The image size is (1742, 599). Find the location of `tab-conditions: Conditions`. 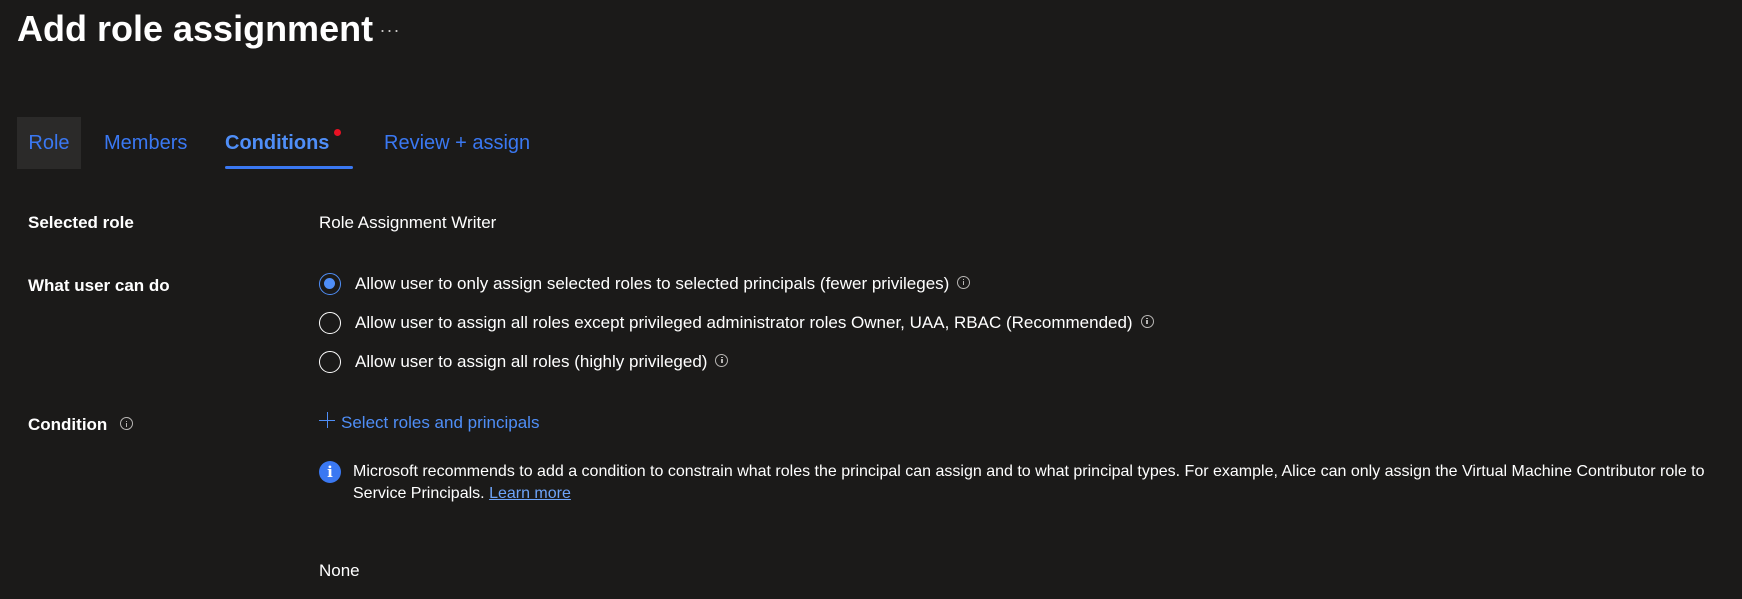

tab-conditions: Conditions is located at coordinates (289, 143).